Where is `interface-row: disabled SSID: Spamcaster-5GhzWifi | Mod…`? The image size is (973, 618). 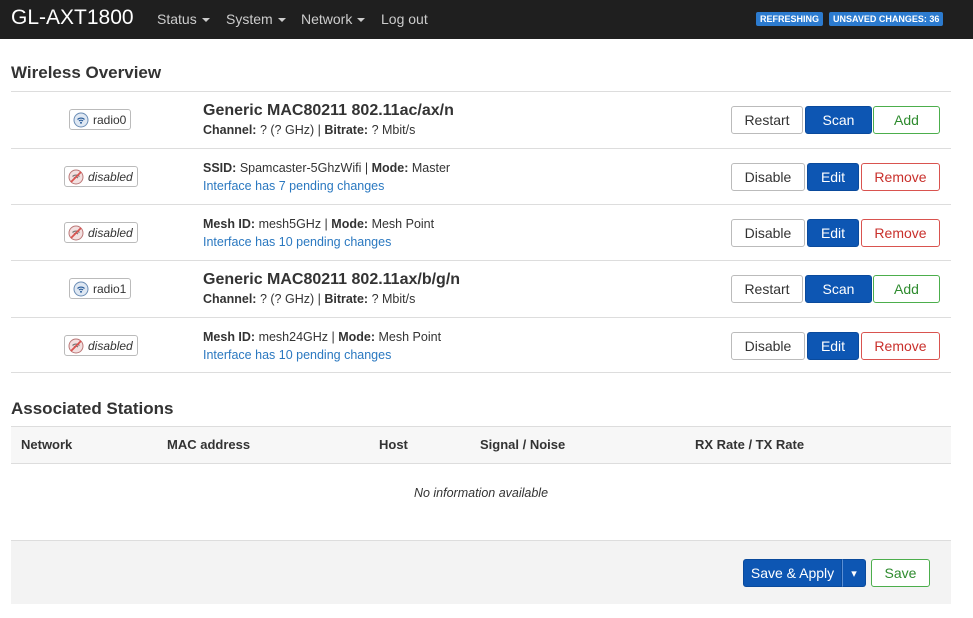
interface-row: disabled SSID: Spamcaster-5GhzWifi | Mod… is located at coordinates (481, 176).